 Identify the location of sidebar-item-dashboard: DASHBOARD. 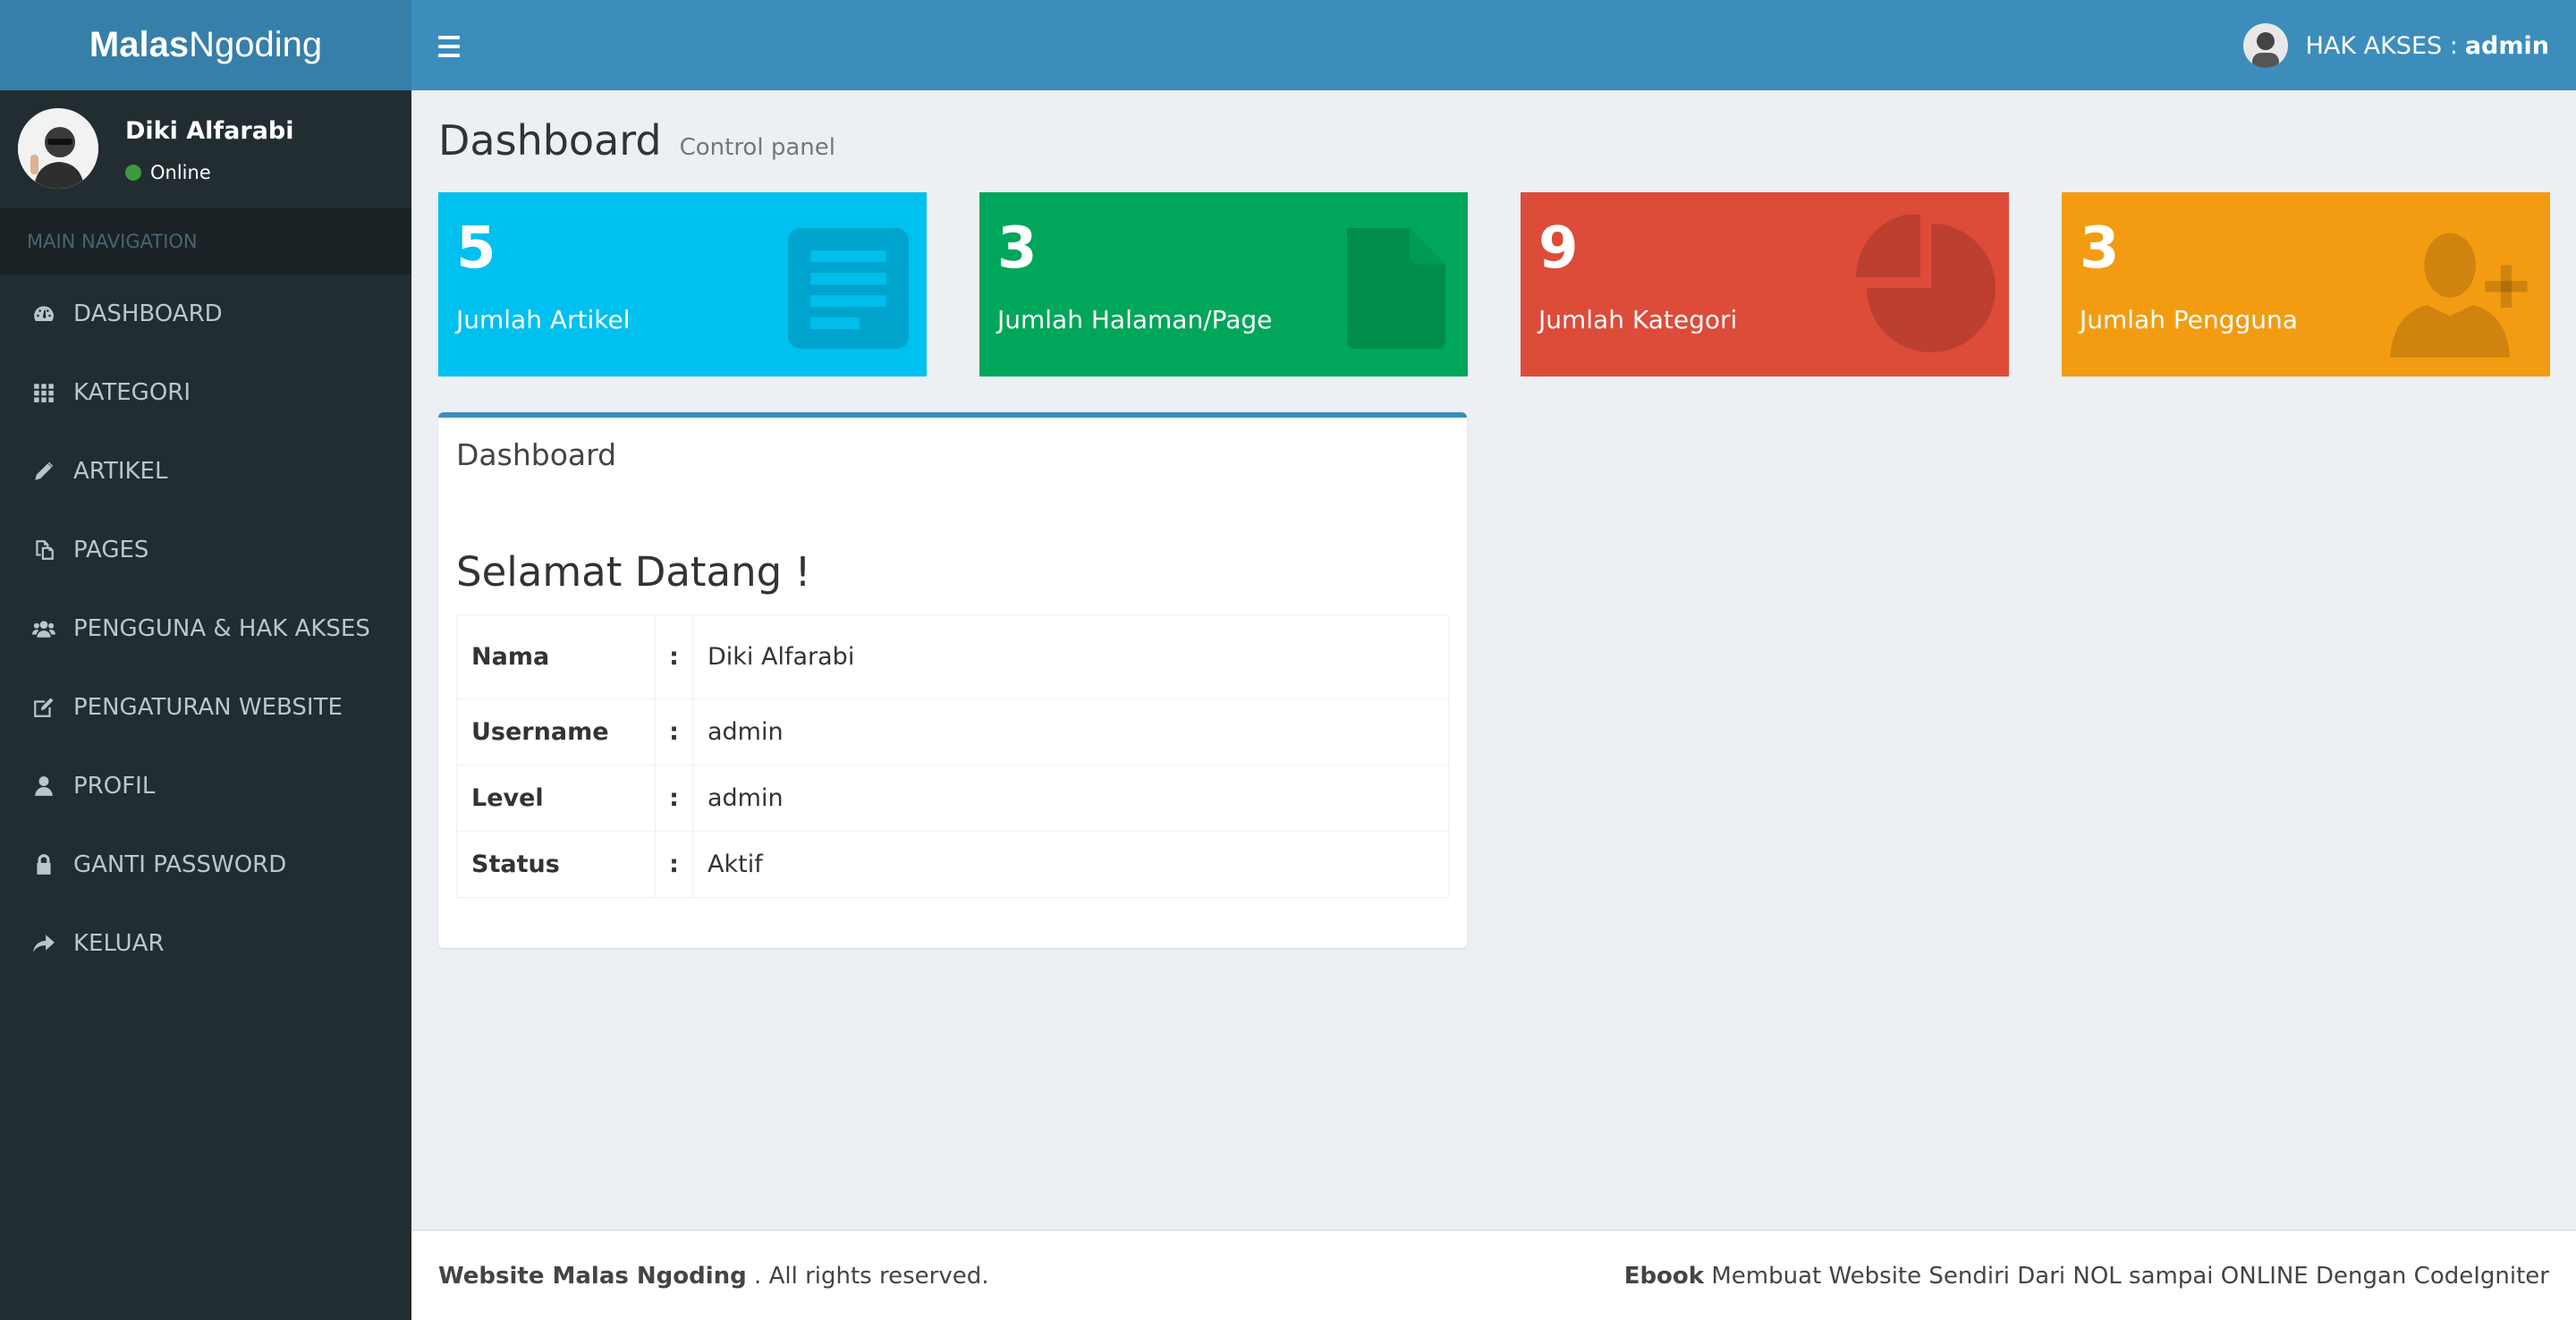
(205, 314).